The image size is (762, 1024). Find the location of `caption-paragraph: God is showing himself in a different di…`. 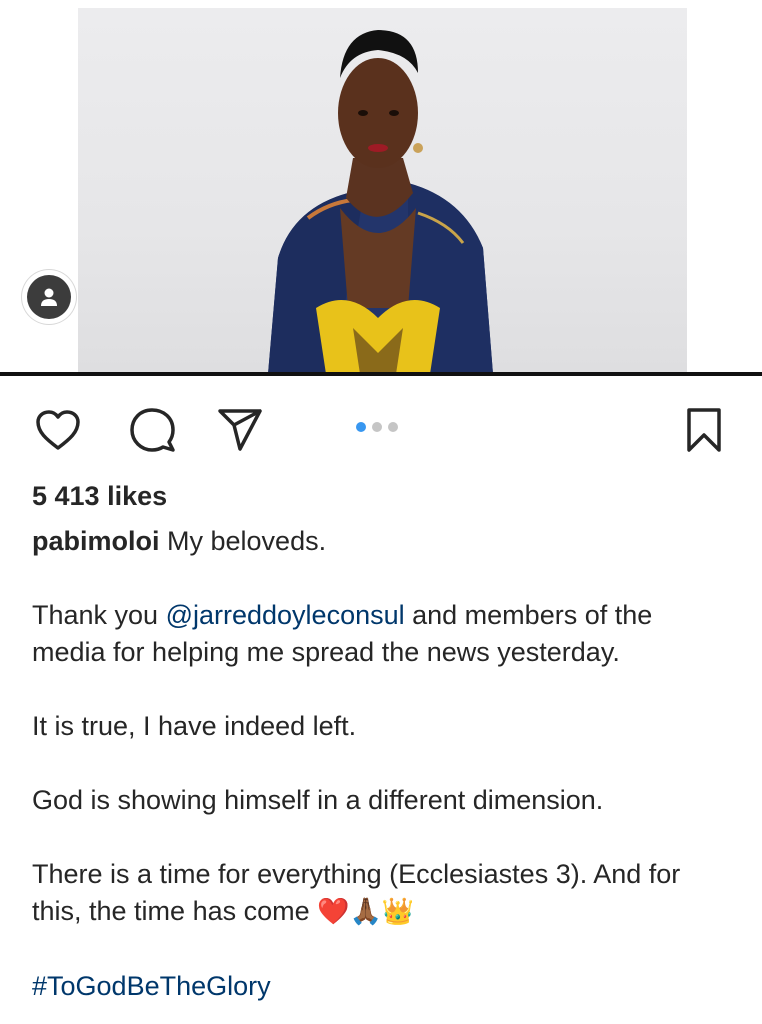

caption-paragraph: God is showing himself in a different di… is located at coordinates (318, 800).